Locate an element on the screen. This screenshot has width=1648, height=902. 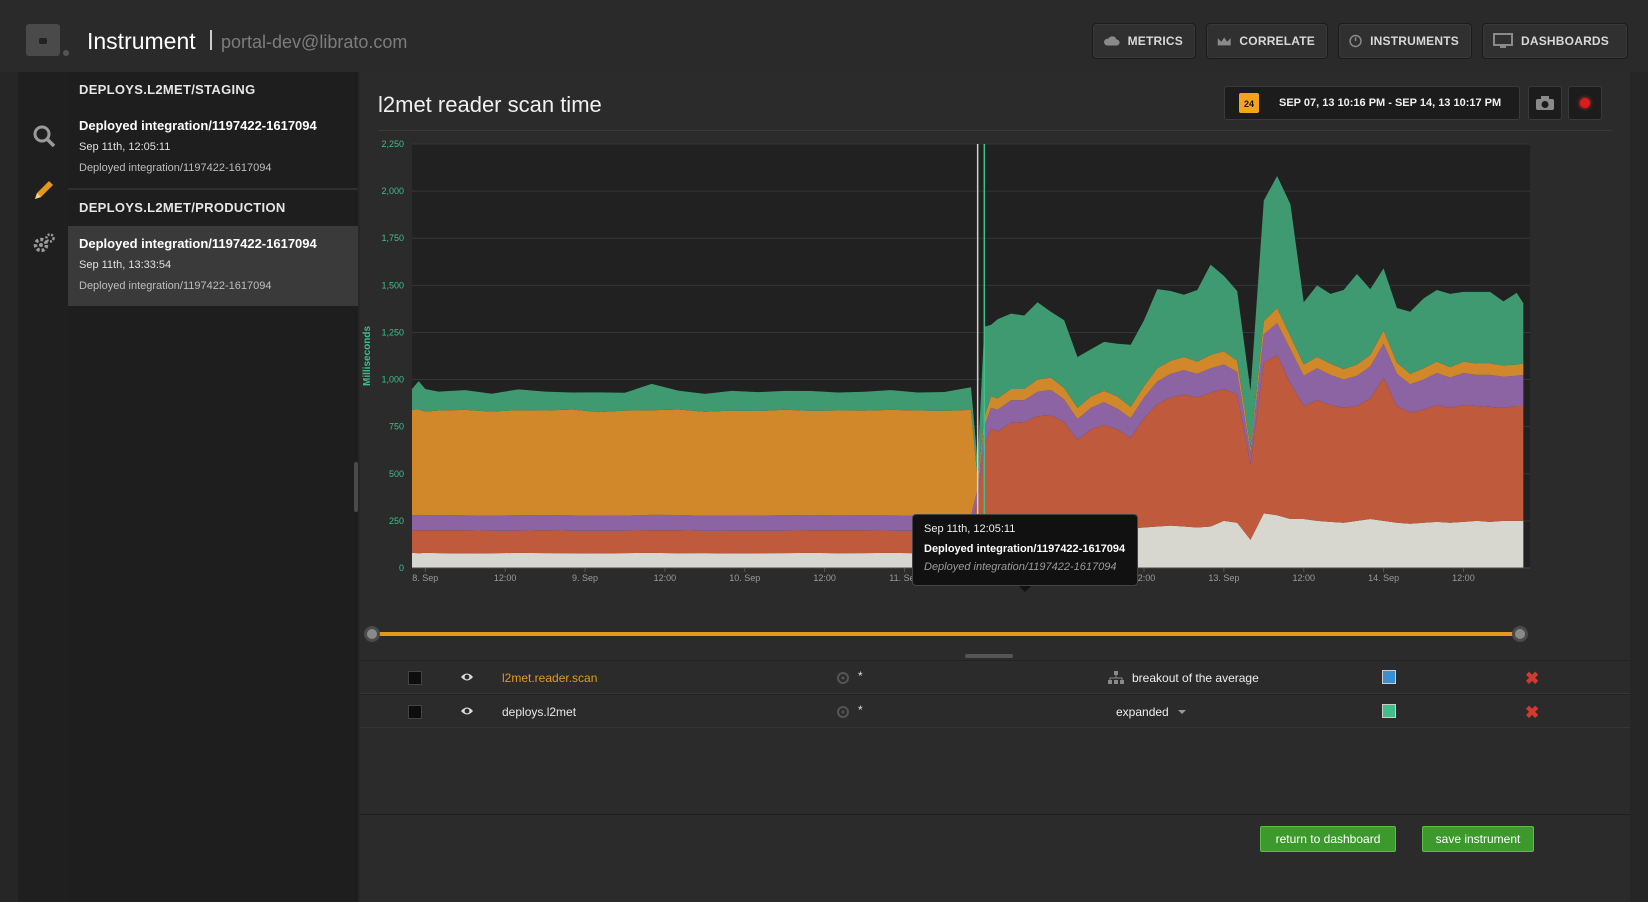
nav-instruments-button: INSTRUMENTS is located at coordinates (1405, 41).